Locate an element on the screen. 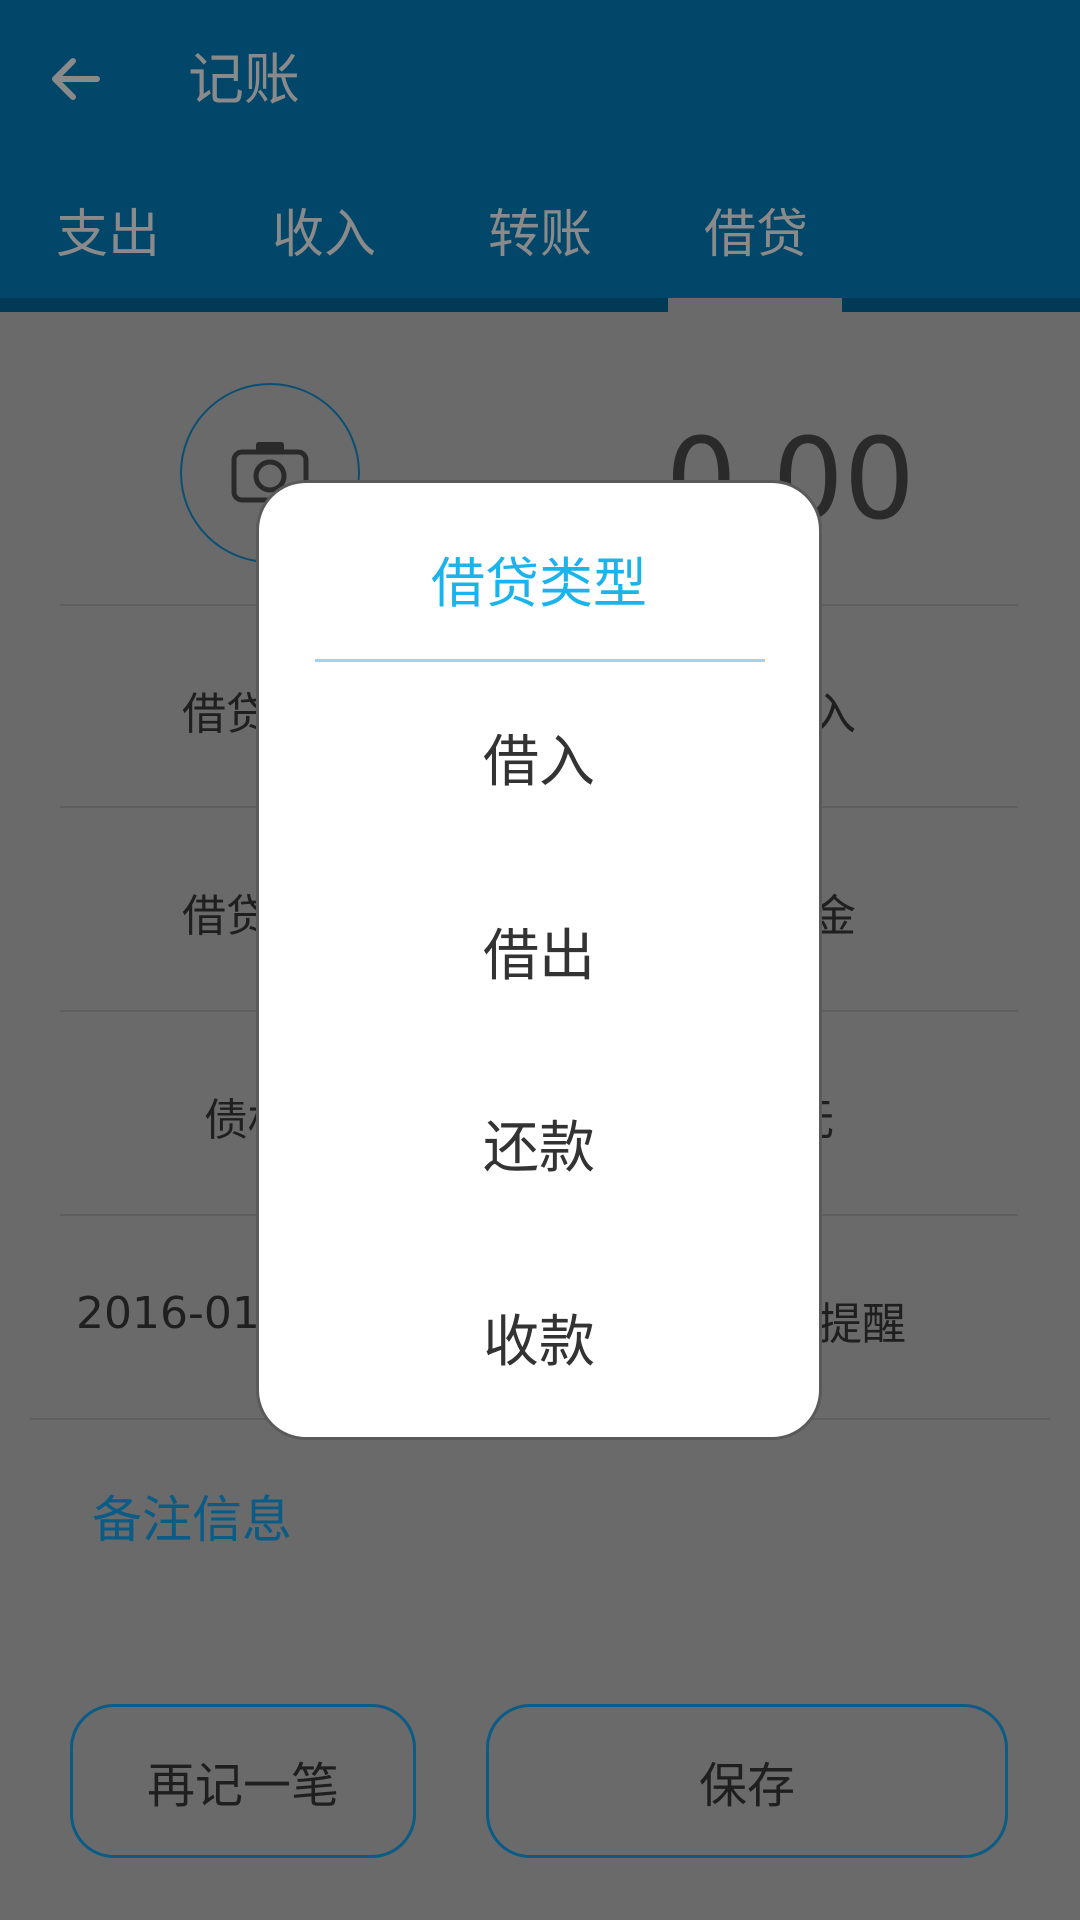 This screenshot has height=1920, width=1080. tab-transfer: 转账 is located at coordinates (540, 251).